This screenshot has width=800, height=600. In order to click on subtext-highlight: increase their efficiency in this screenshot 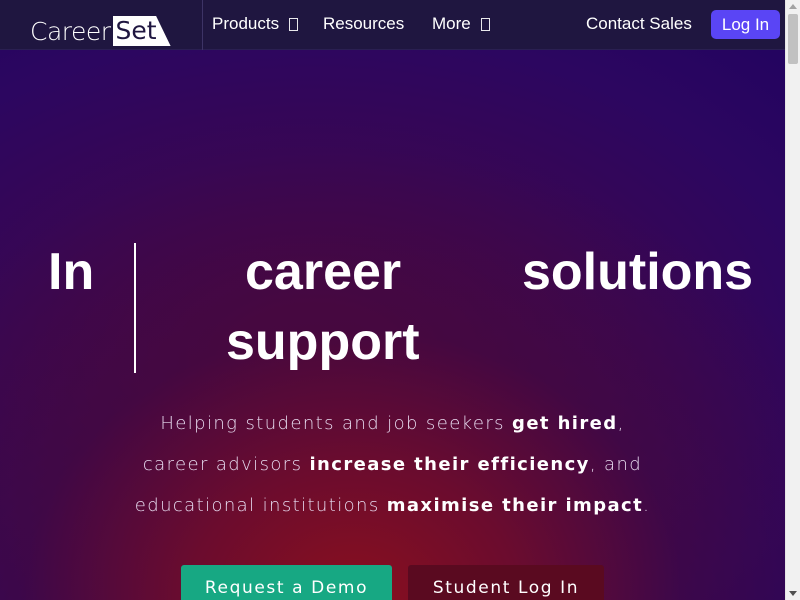, I will do `click(449, 464)`.